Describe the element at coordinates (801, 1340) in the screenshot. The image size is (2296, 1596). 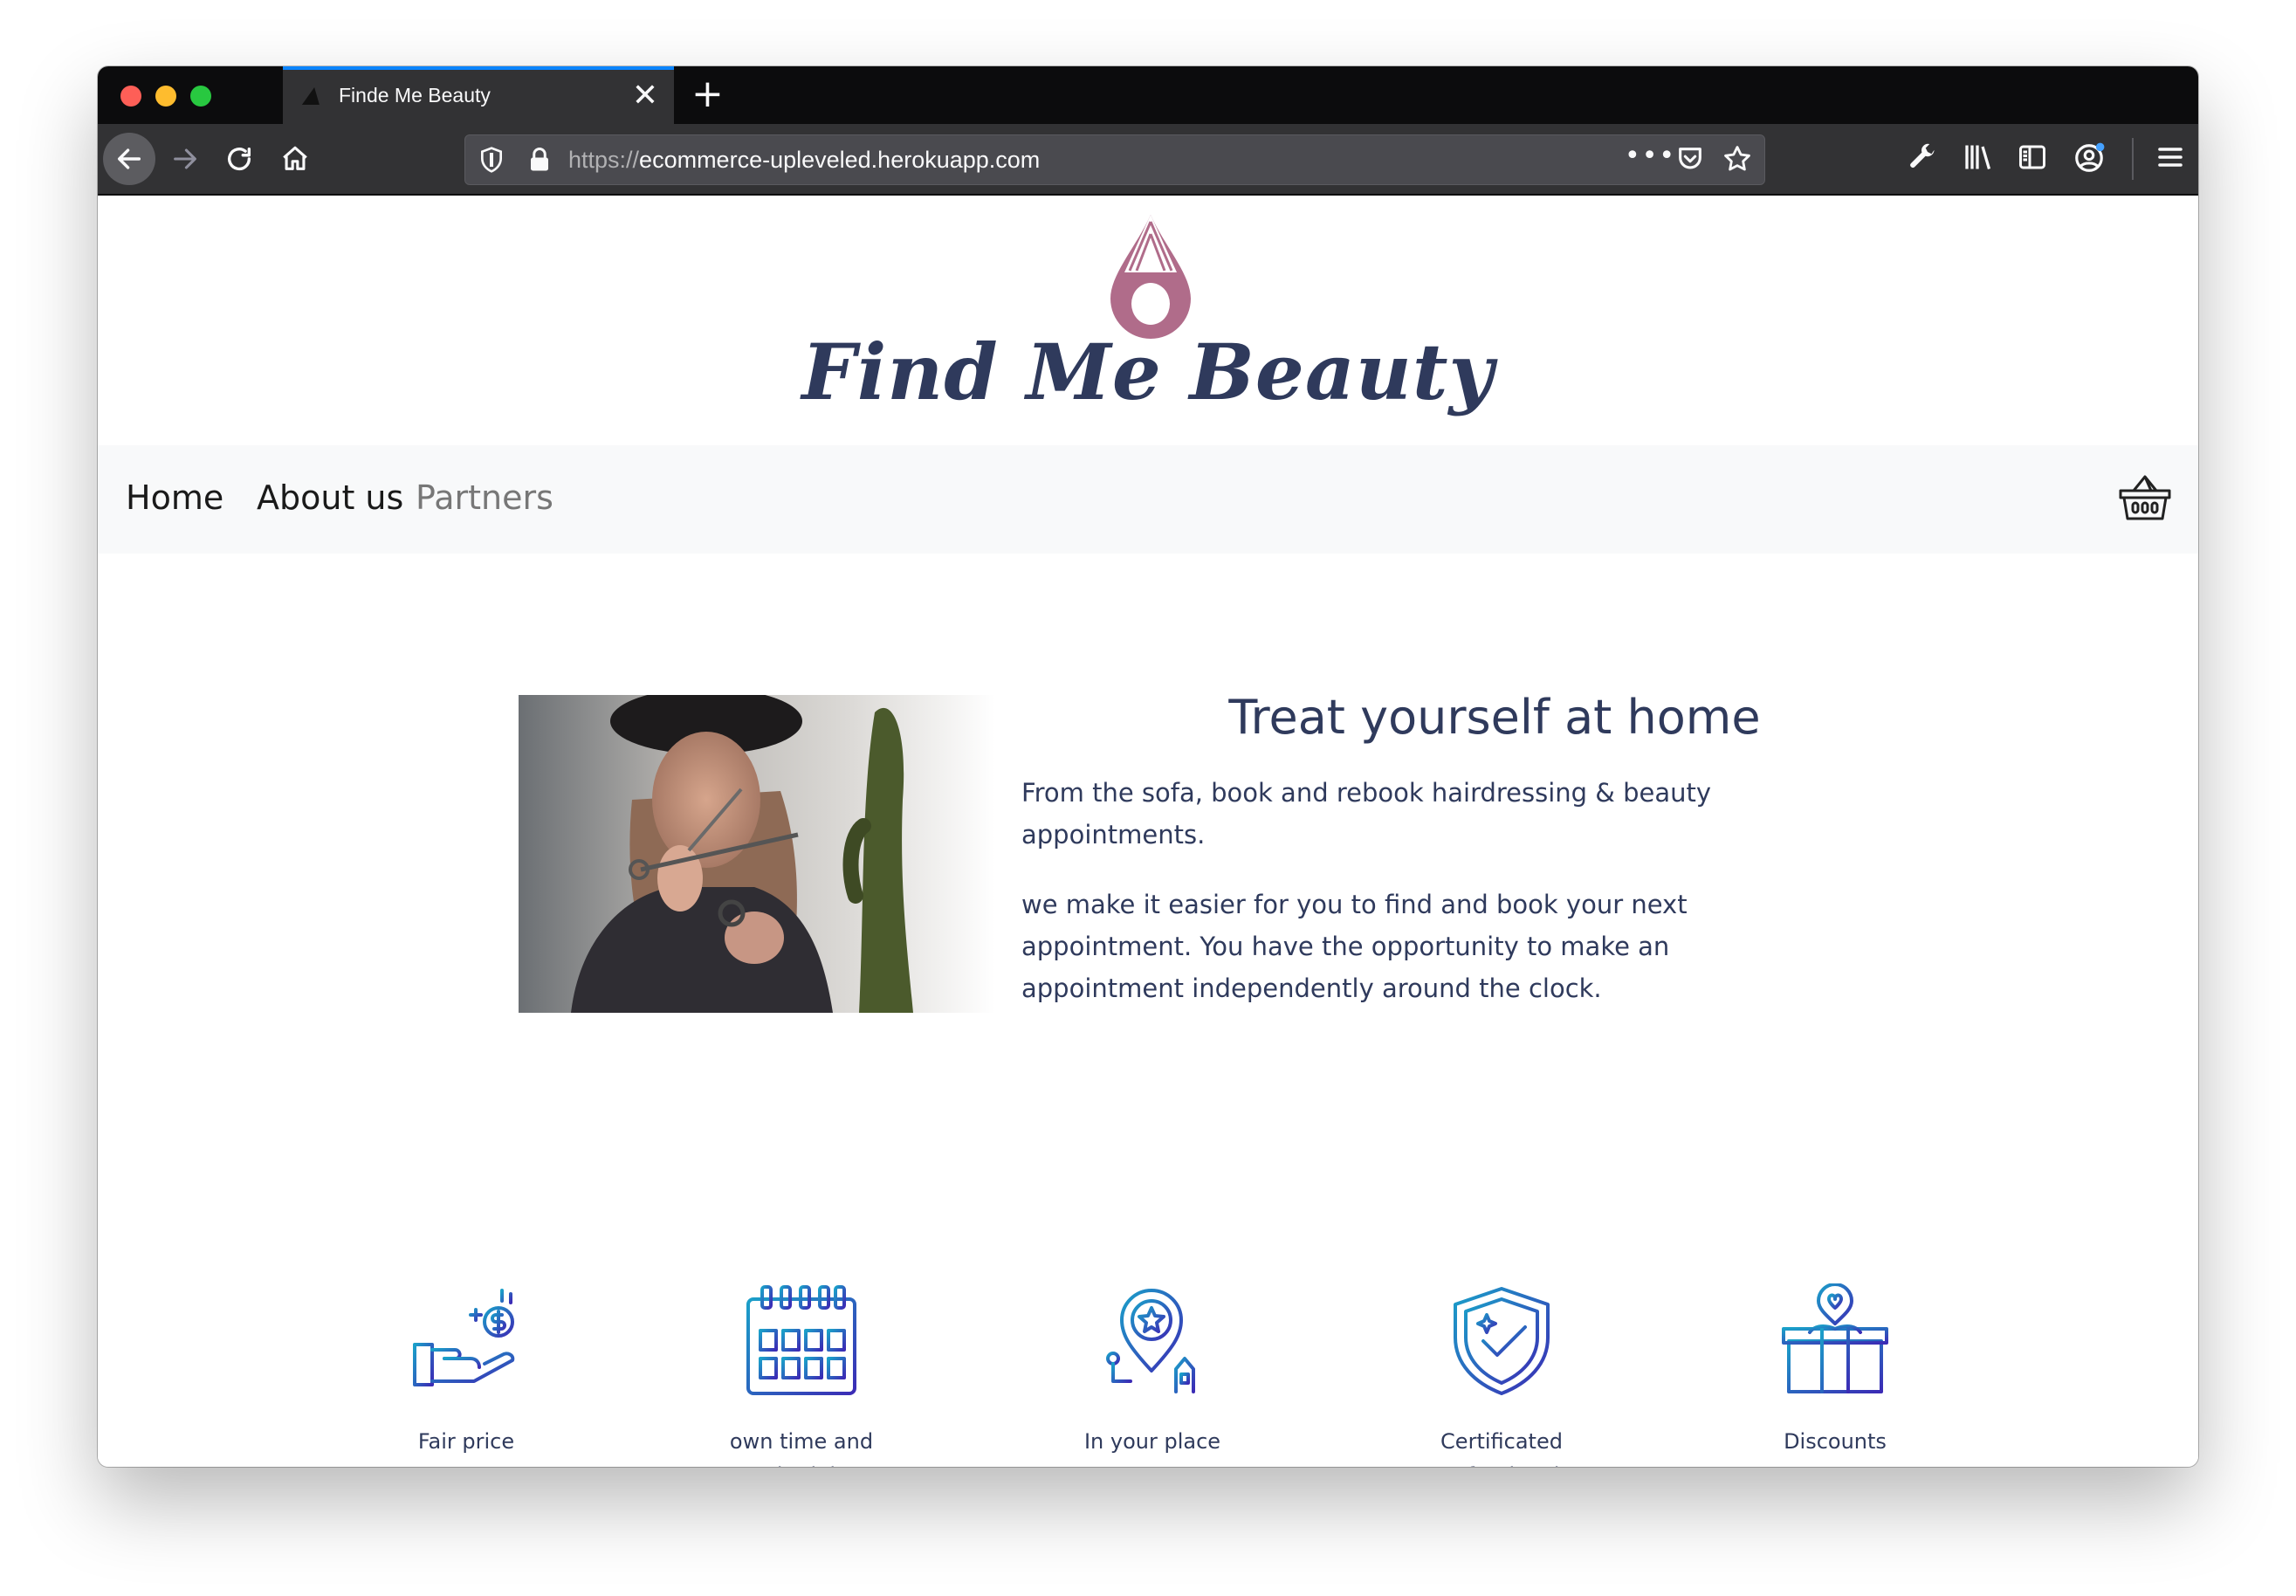
I see `calendar-icon` at that location.